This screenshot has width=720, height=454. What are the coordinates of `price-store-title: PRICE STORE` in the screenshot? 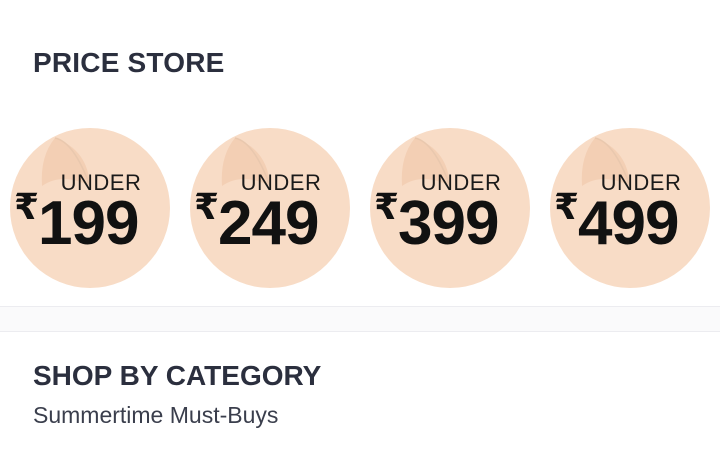 It's located at (129, 62).